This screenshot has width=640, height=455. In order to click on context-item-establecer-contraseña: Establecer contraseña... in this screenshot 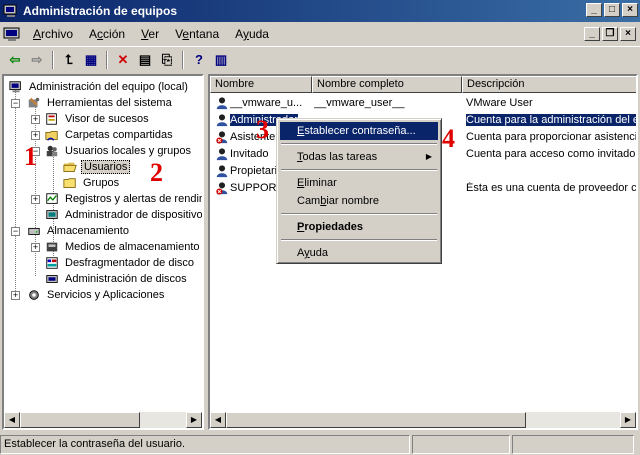, I will do `click(359, 131)`.